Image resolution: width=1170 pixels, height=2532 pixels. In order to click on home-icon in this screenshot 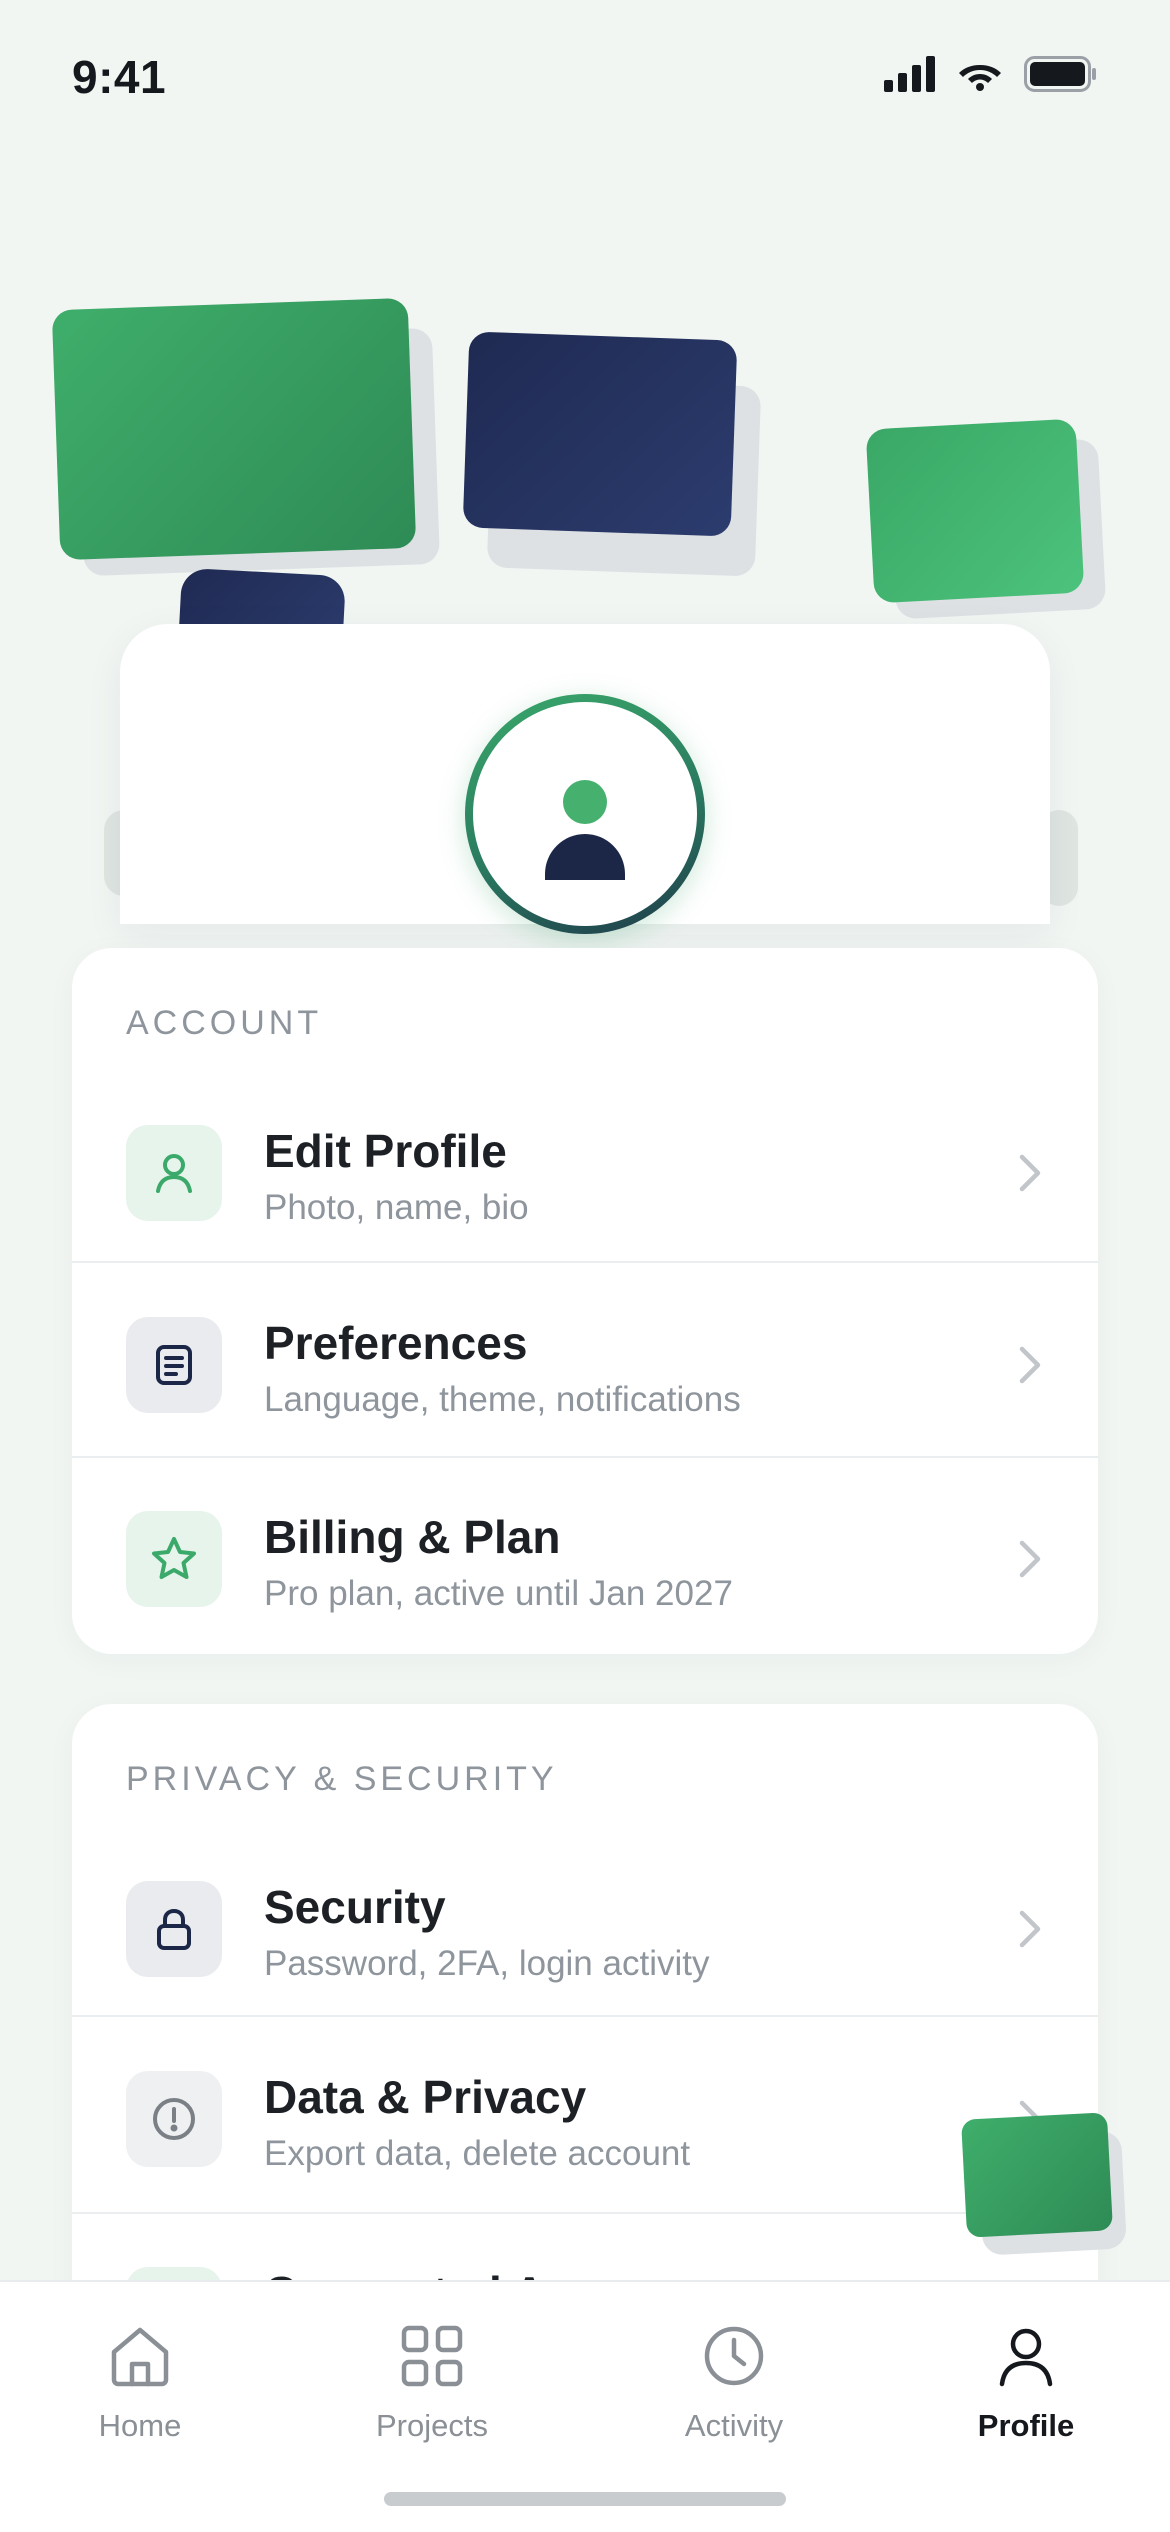, I will do `click(140, 2357)`.